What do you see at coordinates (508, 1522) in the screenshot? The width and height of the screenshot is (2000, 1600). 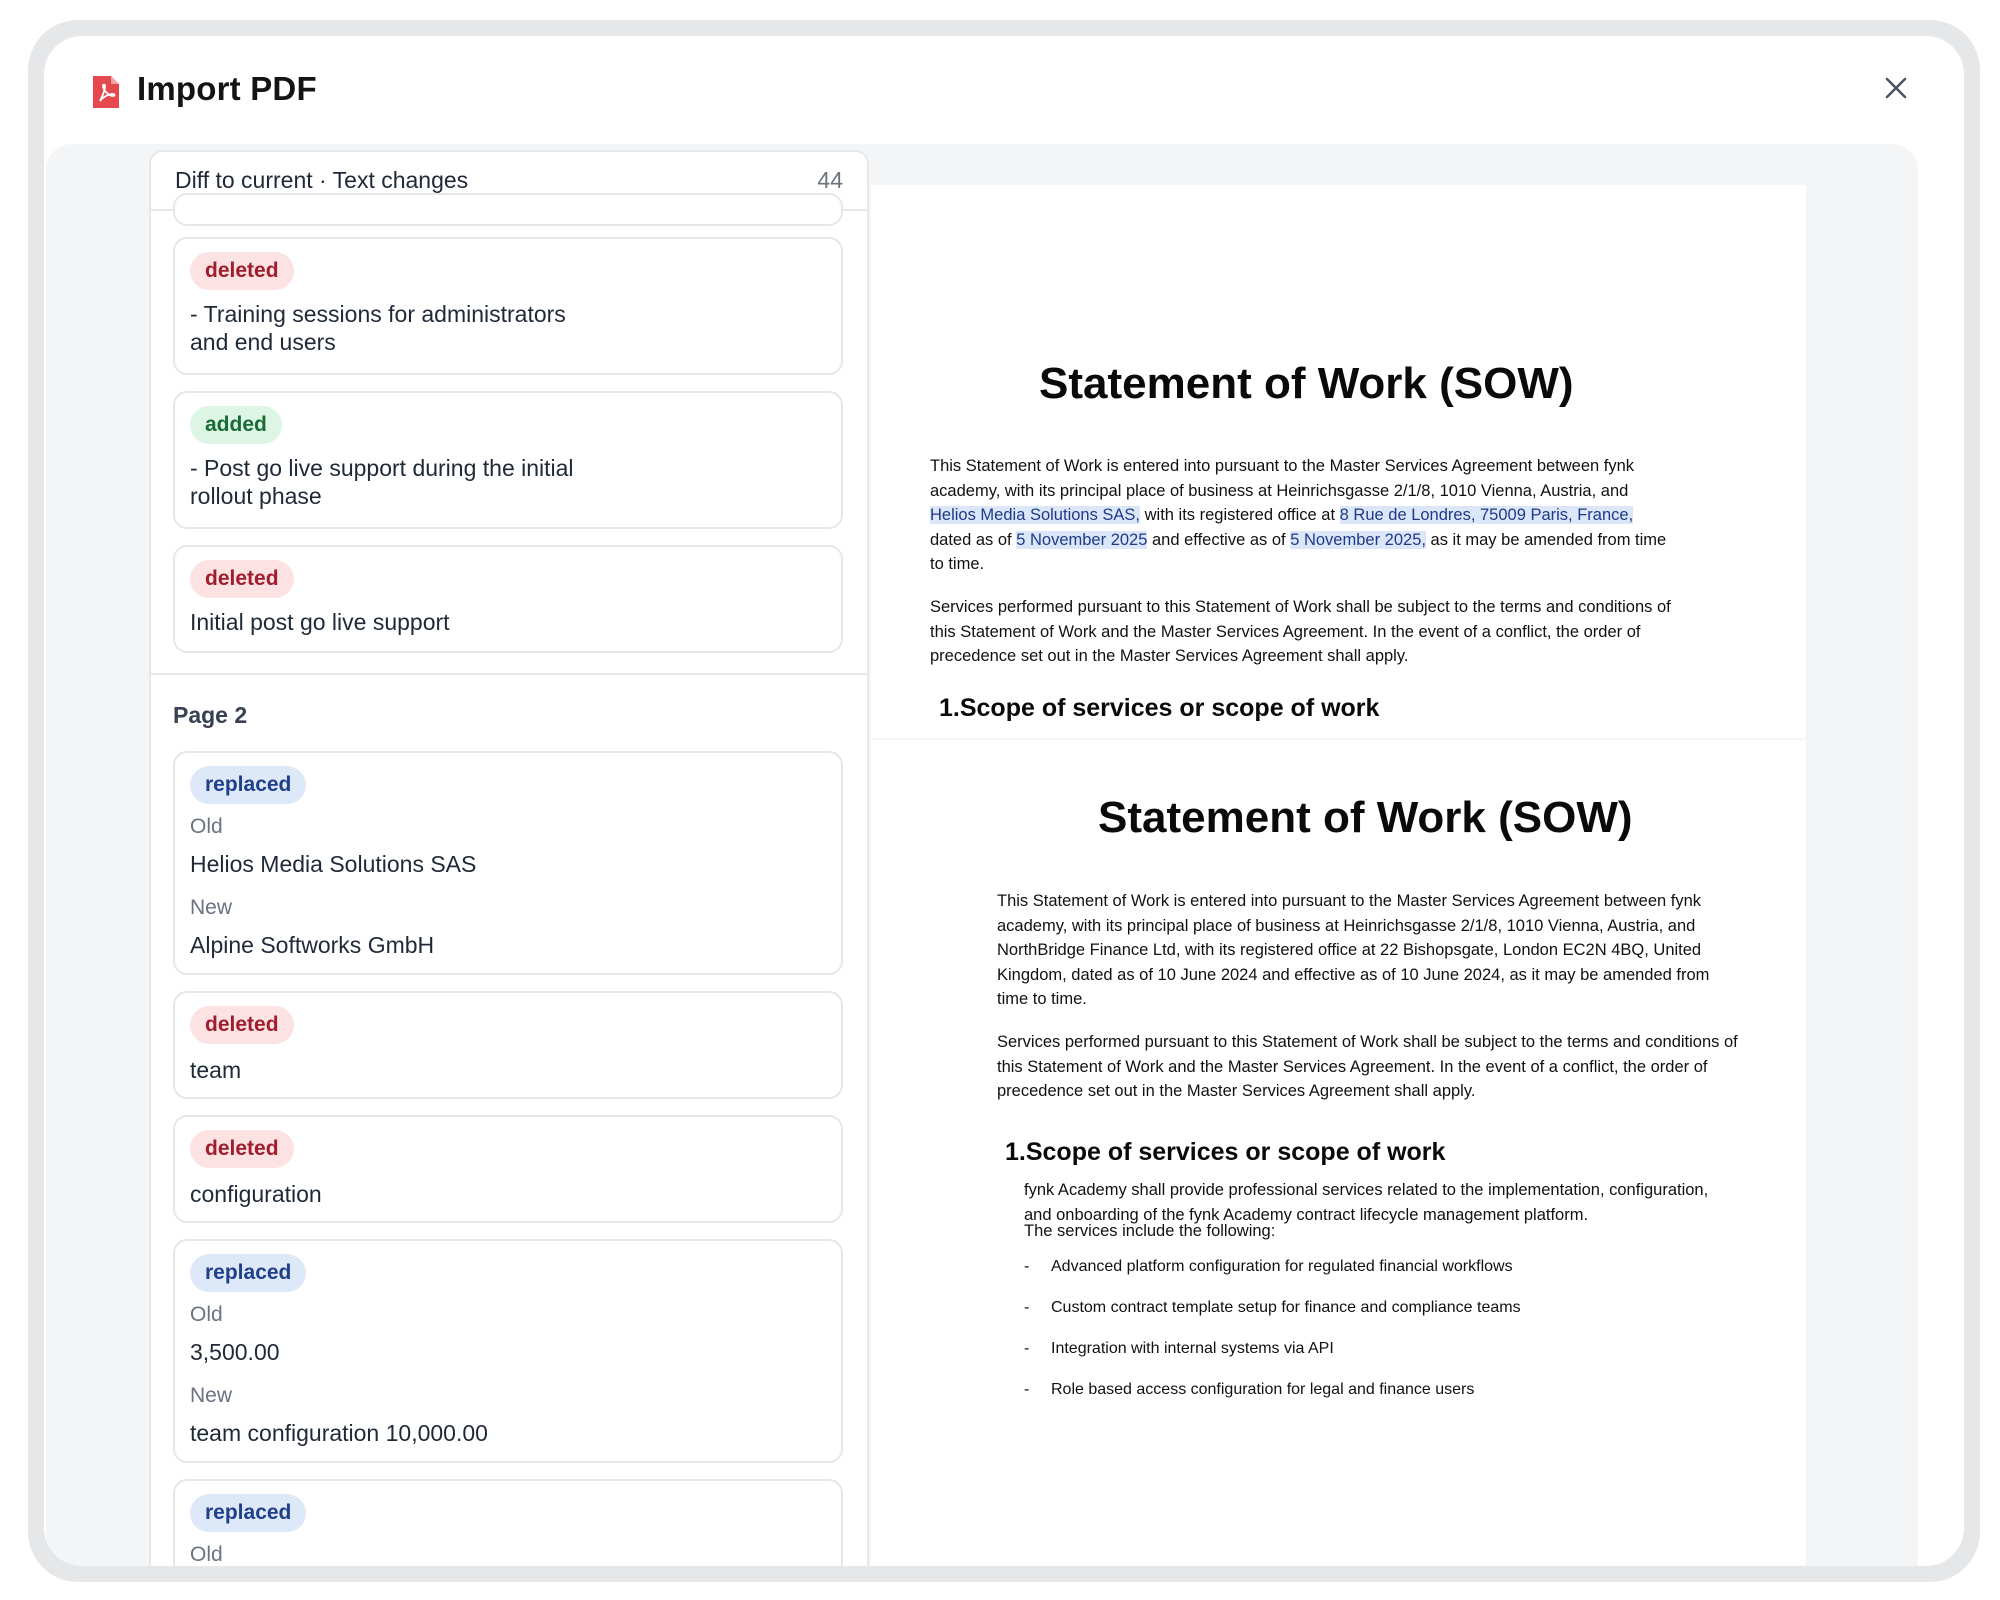 I see `diff-card: replaced Old` at bounding box center [508, 1522].